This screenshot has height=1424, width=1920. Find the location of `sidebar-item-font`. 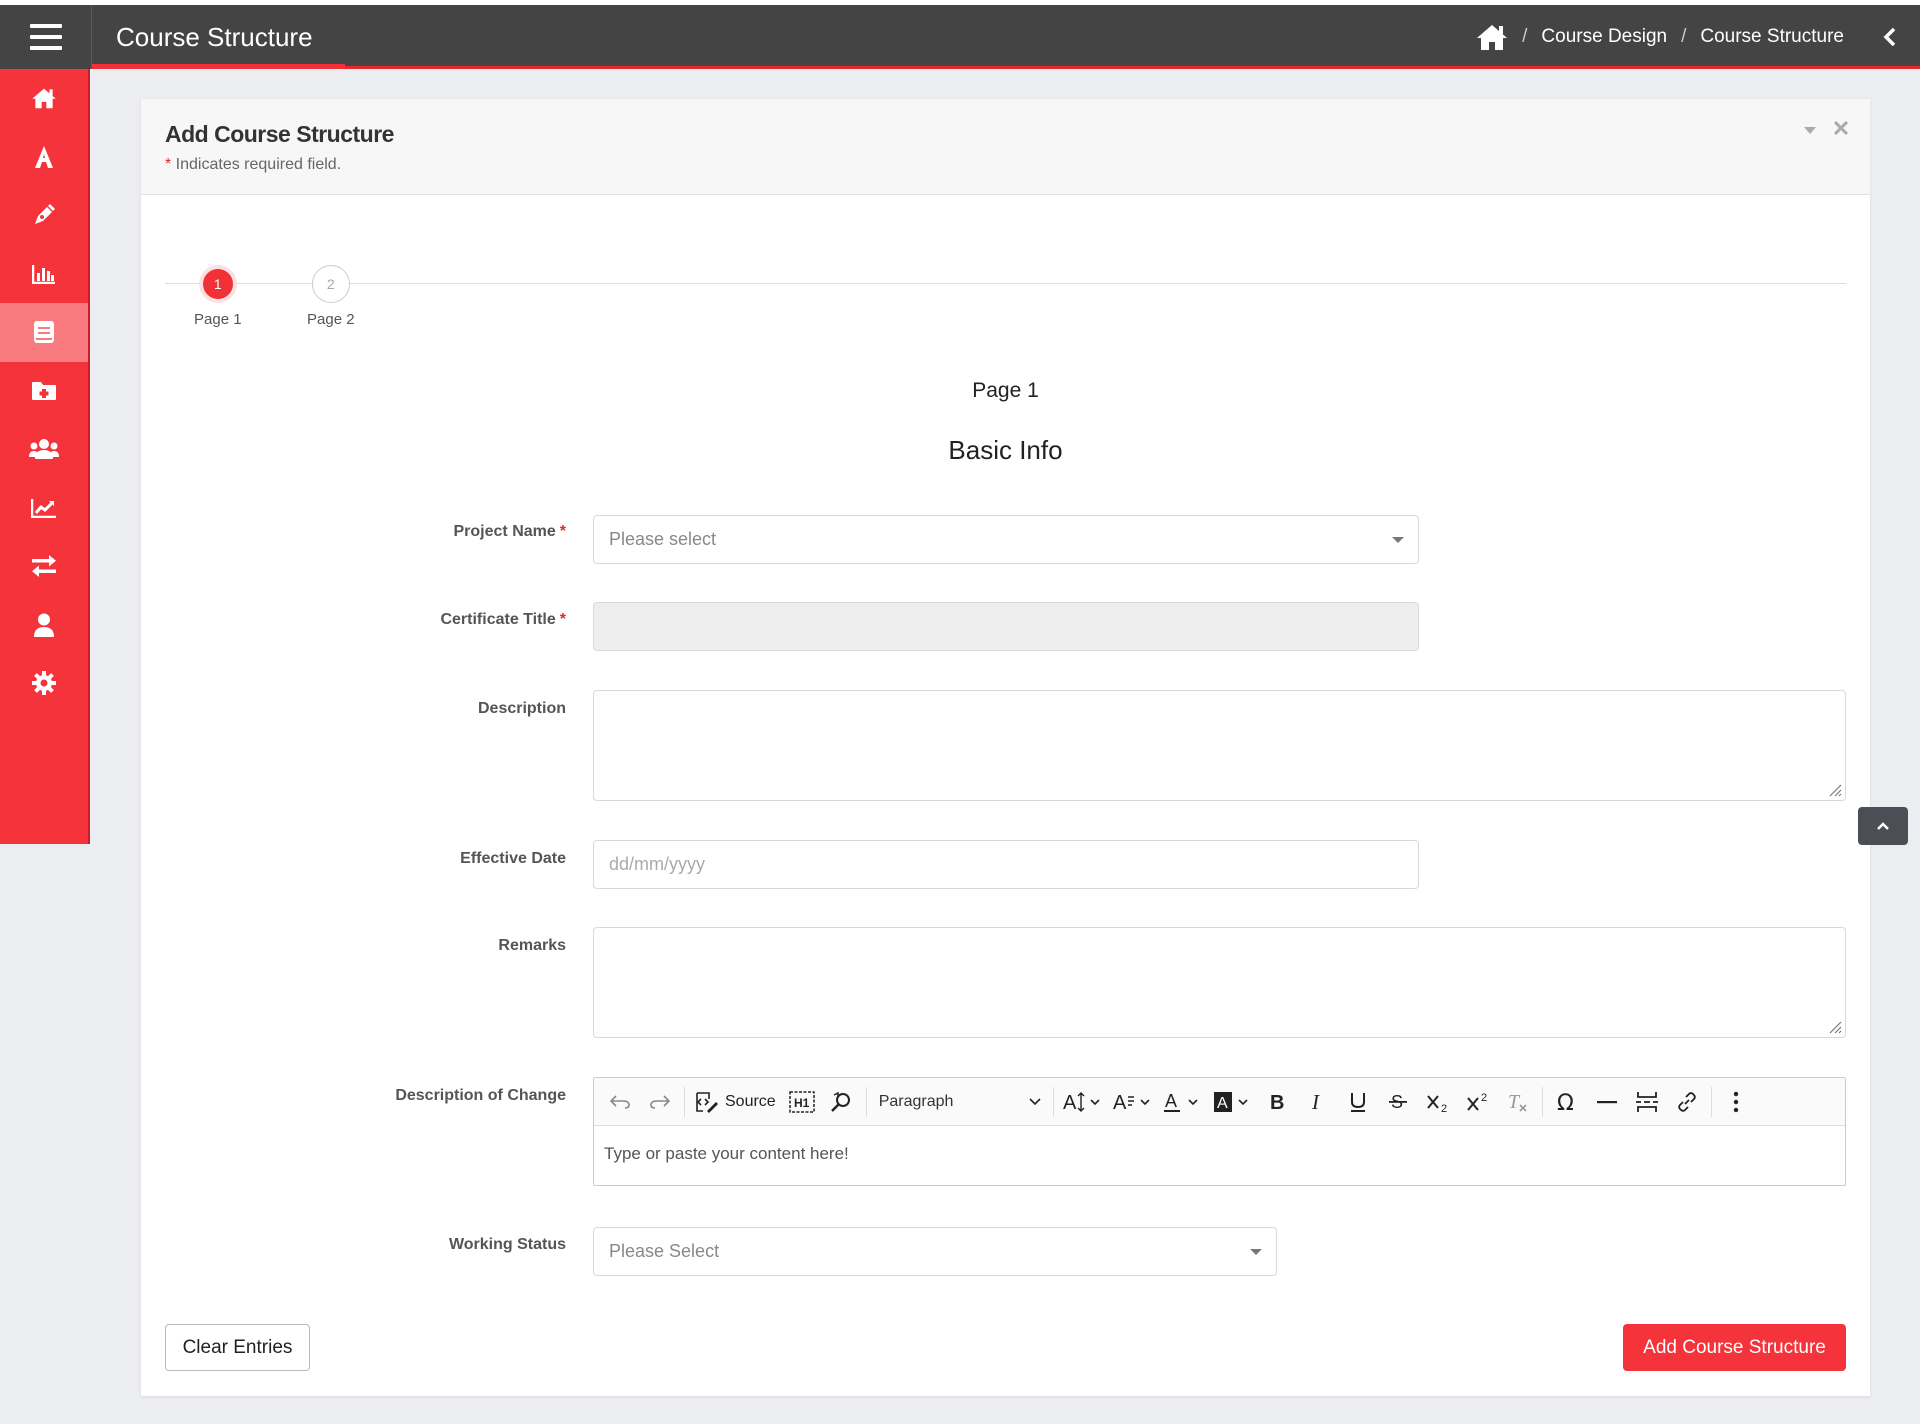

sidebar-item-font is located at coordinates (44, 157).